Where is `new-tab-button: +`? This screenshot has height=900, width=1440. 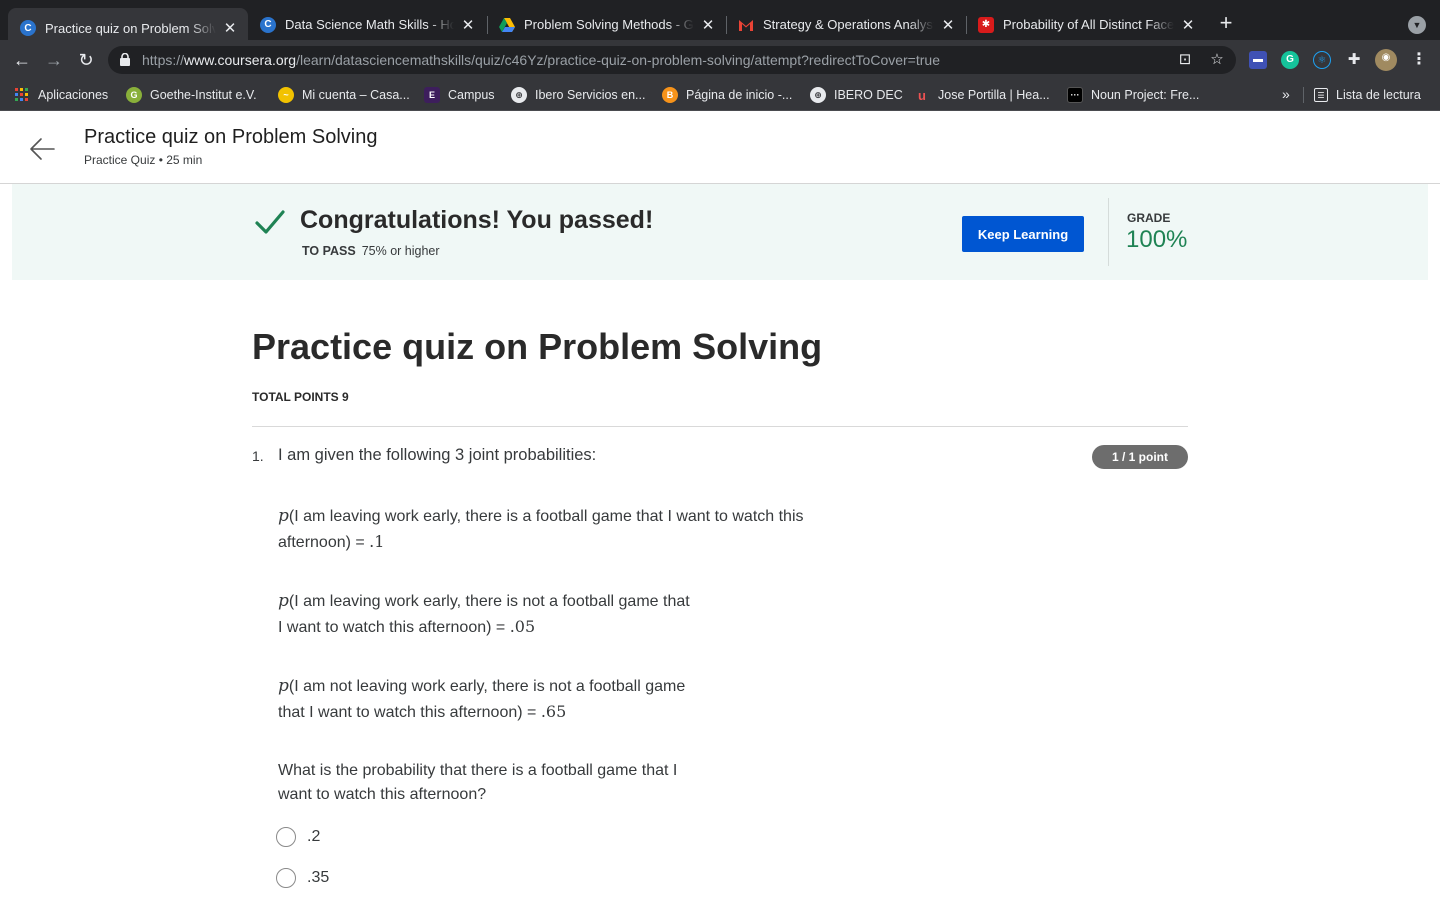 new-tab-button: + is located at coordinates (1226, 24).